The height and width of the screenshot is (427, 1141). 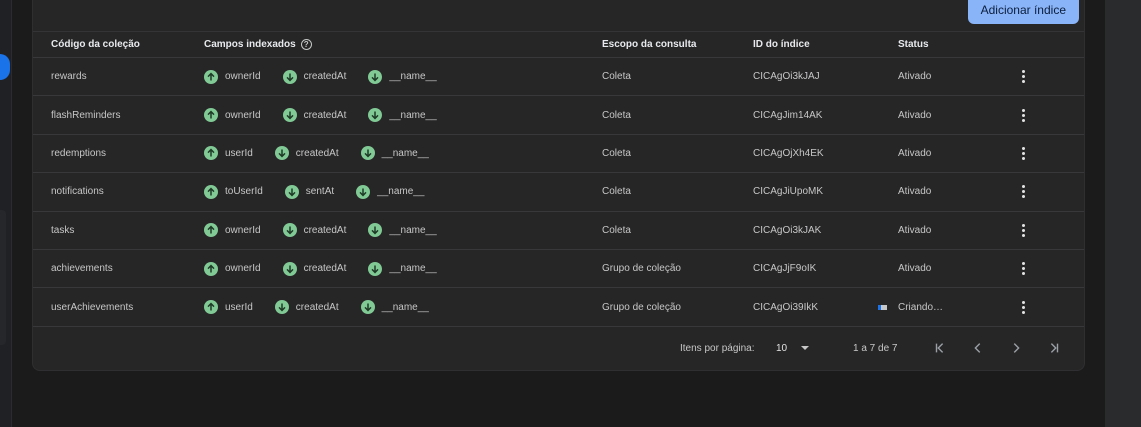 What do you see at coordinates (649, 44) in the screenshot?
I see `header-scope: Escopo da consulta` at bounding box center [649, 44].